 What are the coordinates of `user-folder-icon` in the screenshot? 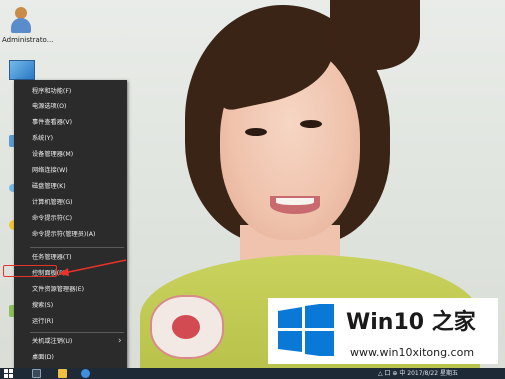 It's located at (21, 20).